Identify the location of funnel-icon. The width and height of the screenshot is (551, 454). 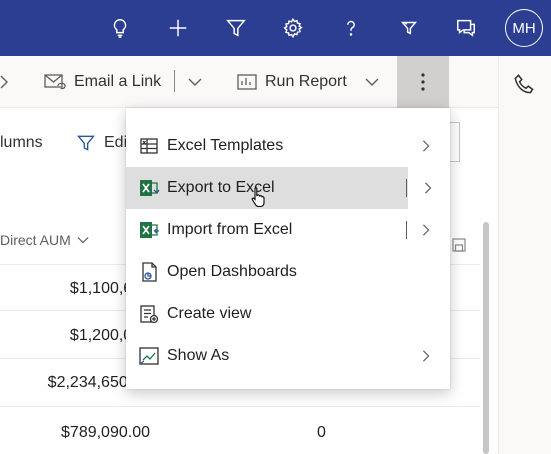
(409, 28).